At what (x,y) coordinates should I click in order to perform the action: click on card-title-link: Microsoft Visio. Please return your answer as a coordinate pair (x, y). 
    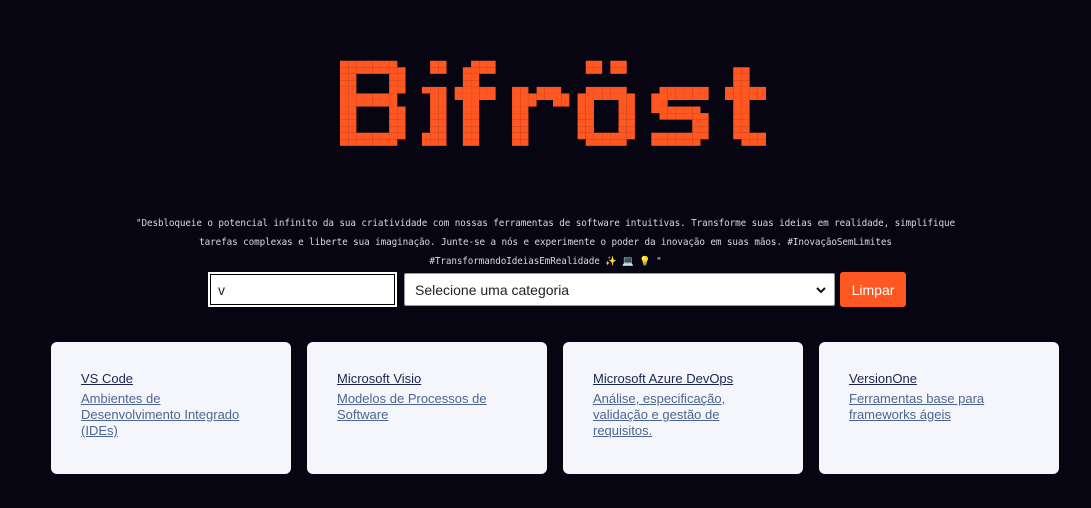
    Looking at the image, I should click on (428, 378).